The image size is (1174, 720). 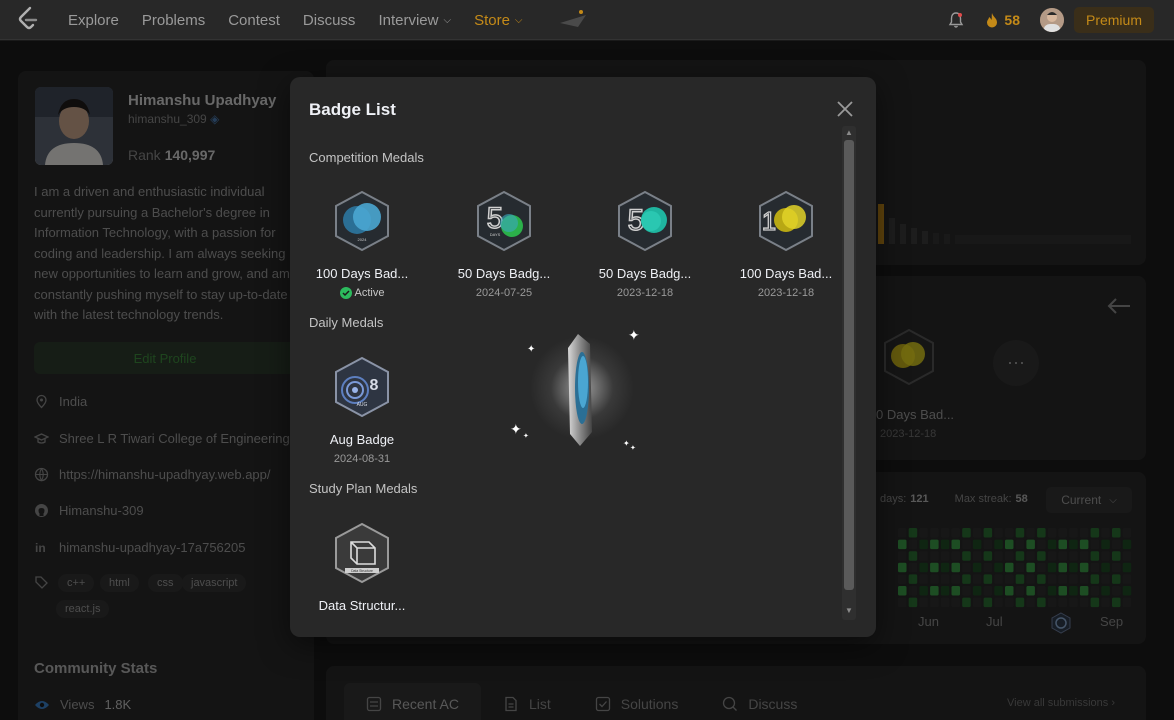 I want to click on medal-showcase-icon: ✦ ✦ ✦ ✦ ✦ ✦, so click(x=575, y=390).